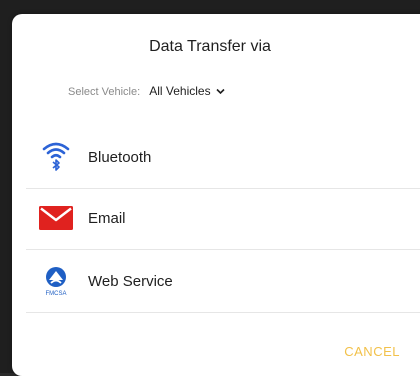 This screenshot has height=376, width=420. Describe the element at coordinates (56, 294) in the screenshot. I see `fmcsa-caption: FMCSA` at that location.